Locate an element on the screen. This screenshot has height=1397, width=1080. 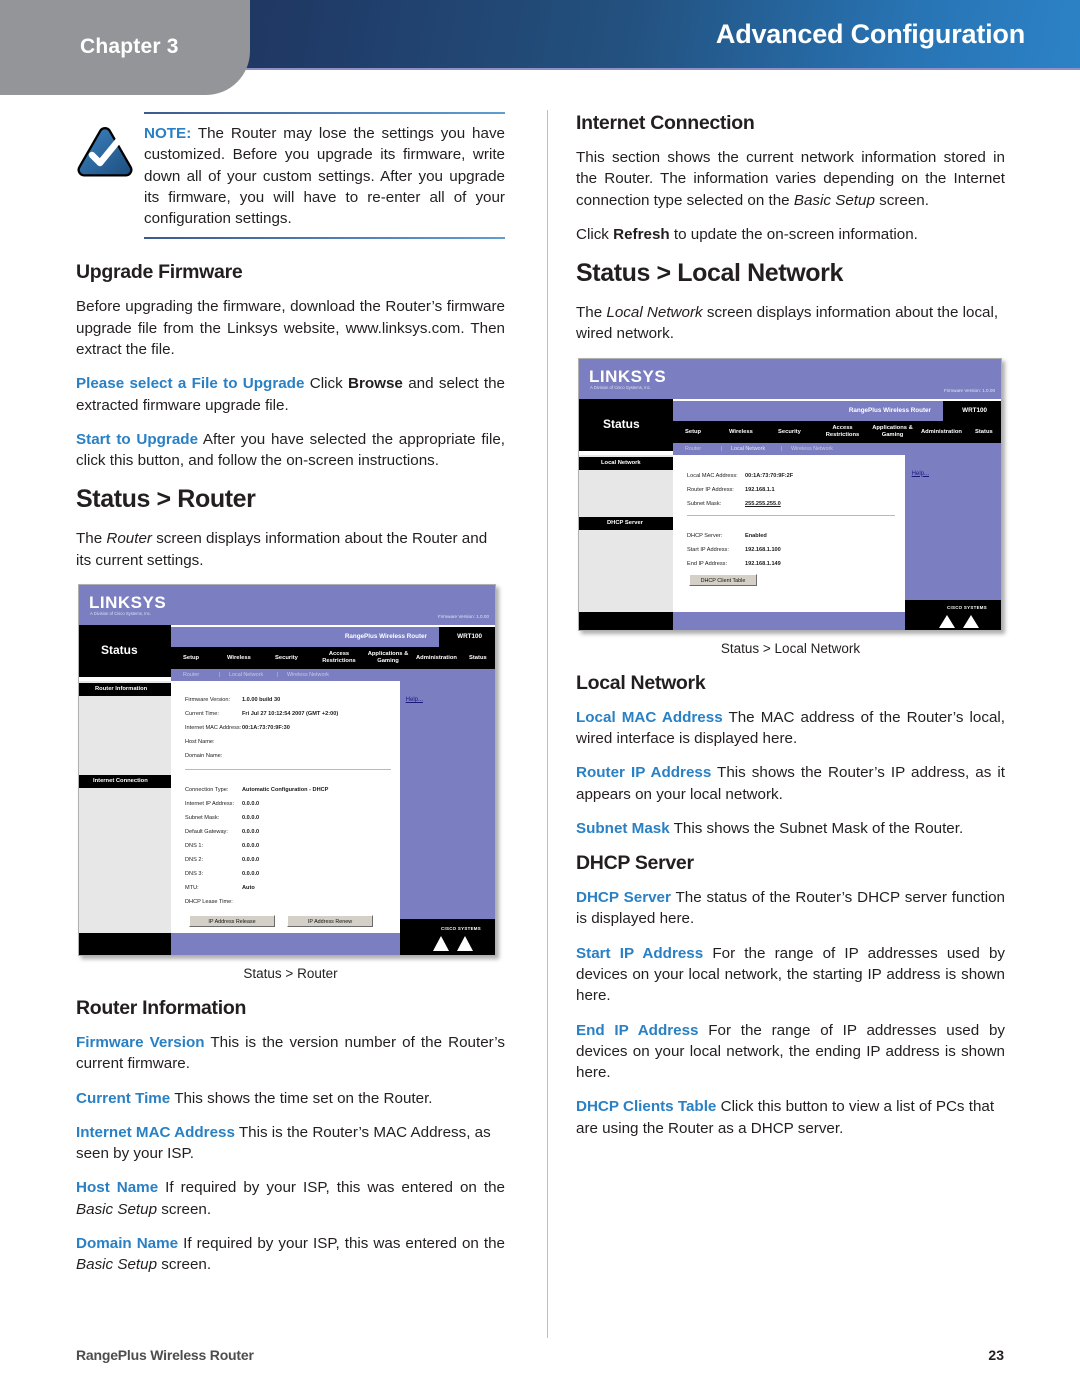
term-start-to-upgrade: Start to Upgrade is located at coordinates (137, 439).